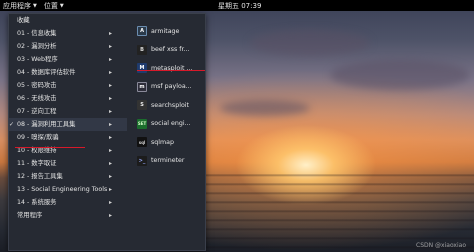 The image size is (474, 252). What do you see at coordinates (68, 59) in the screenshot?
I see `menu-category-item: 03 - Web程序 ▸` at bounding box center [68, 59].